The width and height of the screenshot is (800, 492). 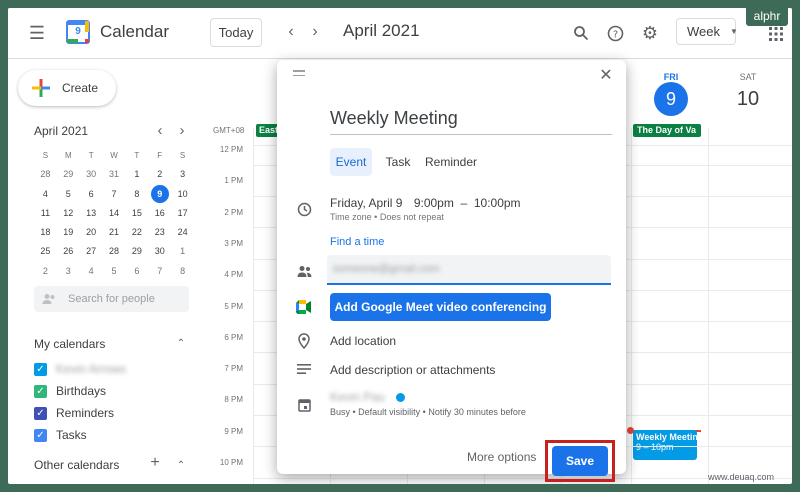 What do you see at coordinates (182, 213) in the screenshot?
I see `mini-day: 17` at bounding box center [182, 213].